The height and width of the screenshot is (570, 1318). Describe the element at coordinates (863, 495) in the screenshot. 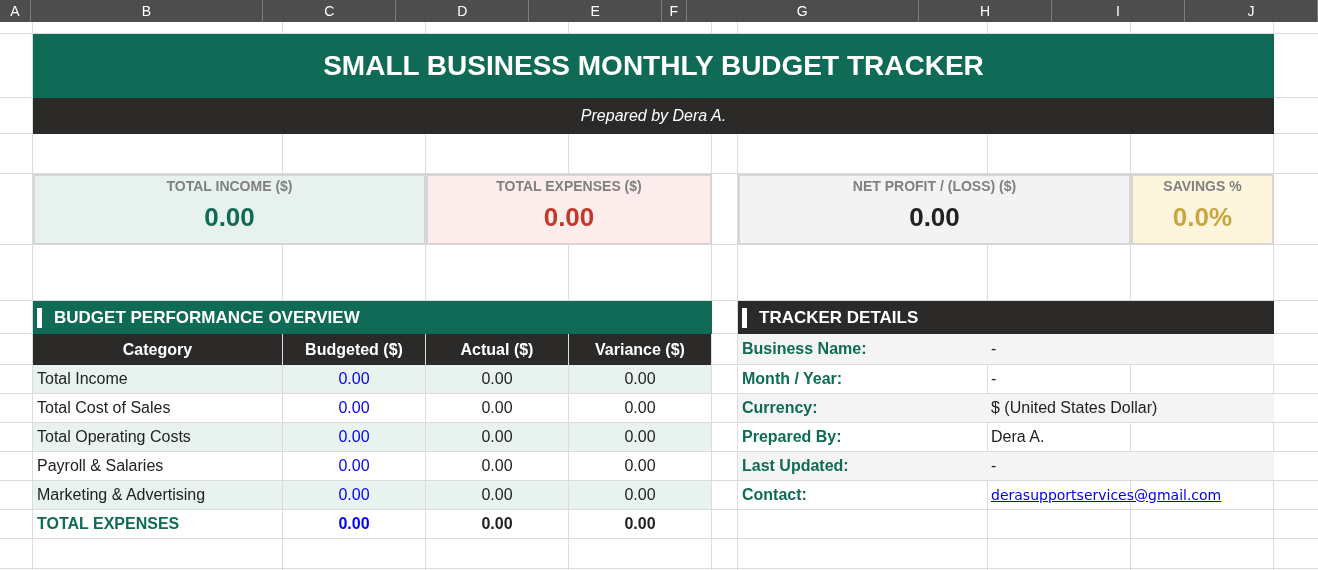

I see `field-label: Contact:` at that location.